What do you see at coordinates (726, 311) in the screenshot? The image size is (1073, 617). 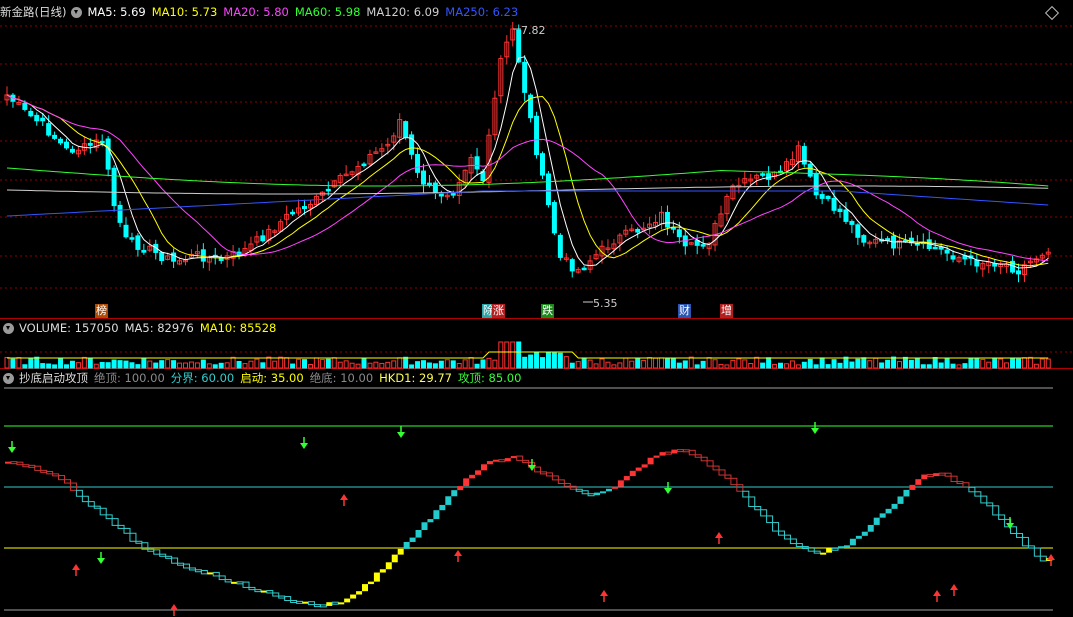 I see `event-tag-zeng: 增` at bounding box center [726, 311].